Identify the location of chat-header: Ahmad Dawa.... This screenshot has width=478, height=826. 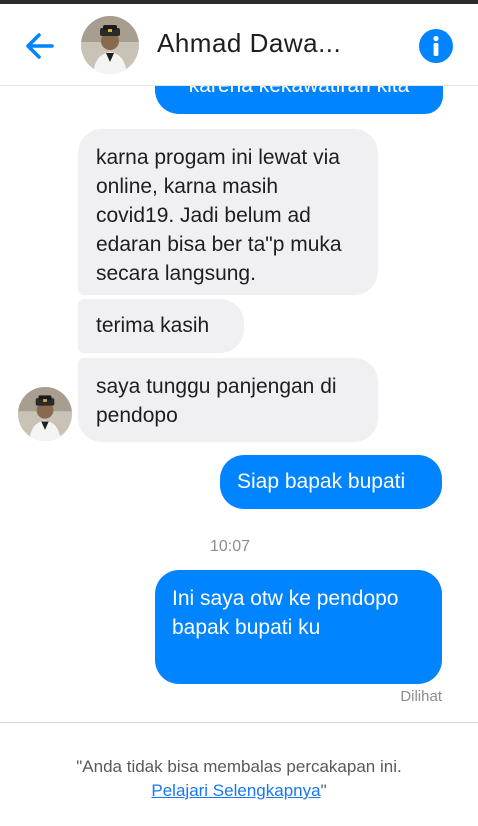
(239, 45).